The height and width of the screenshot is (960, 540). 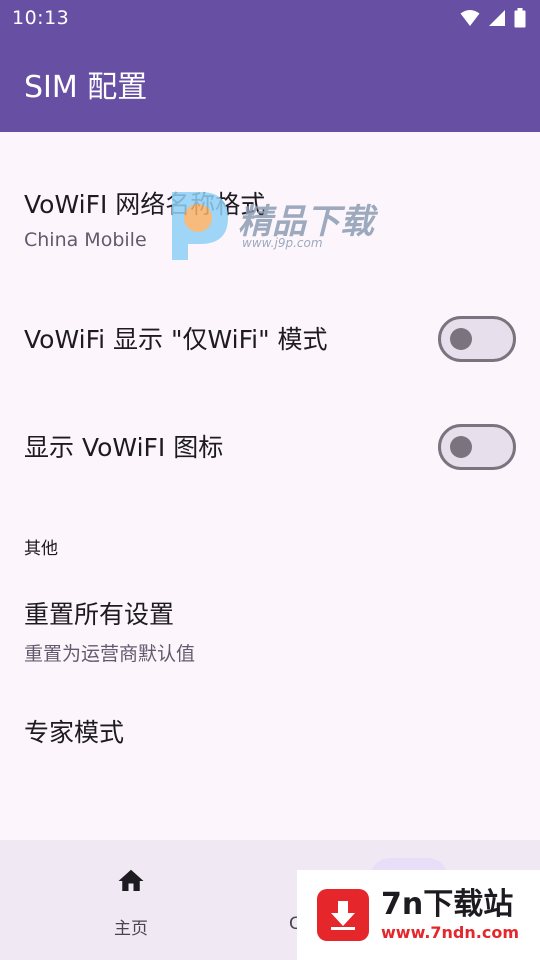 What do you see at coordinates (110, 654) in the screenshot?
I see `pref-summary: 重置为运营商默认值` at bounding box center [110, 654].